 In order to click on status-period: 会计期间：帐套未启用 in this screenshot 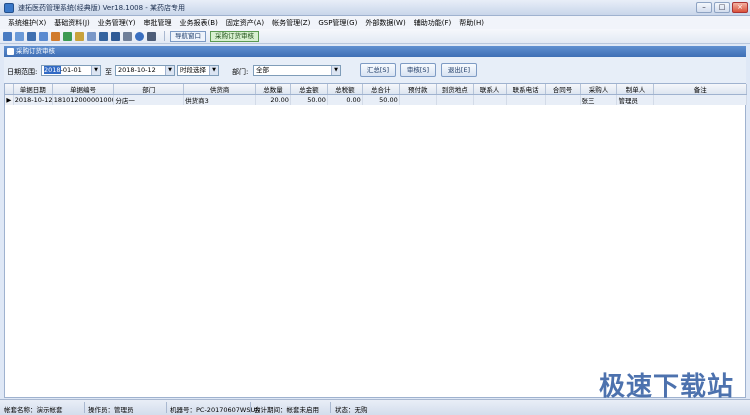, I will do `click(286, 410)`.